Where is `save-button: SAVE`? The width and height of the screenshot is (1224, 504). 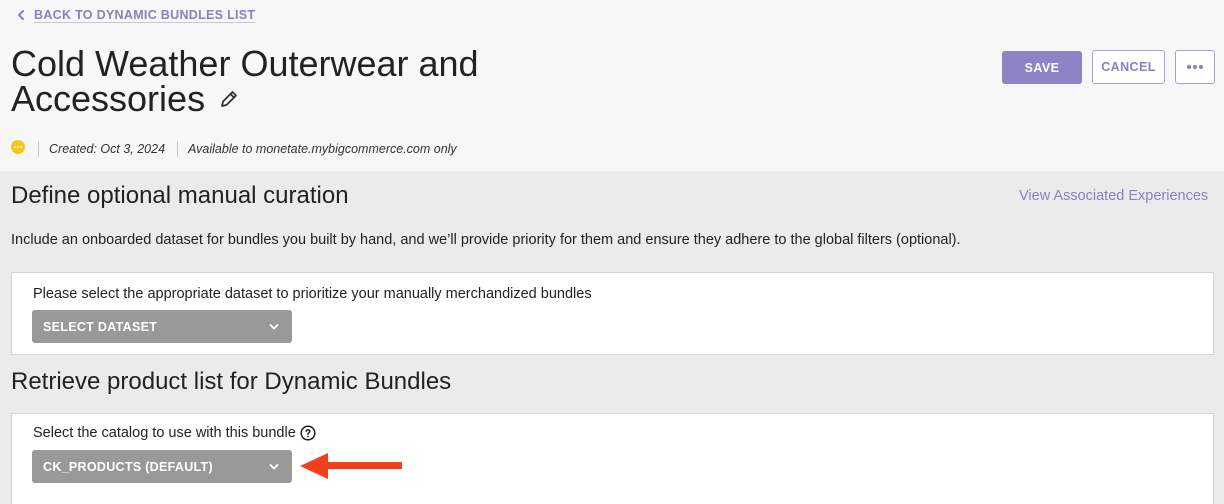
save-button: SAVE is located at coordinates (1042, 67).